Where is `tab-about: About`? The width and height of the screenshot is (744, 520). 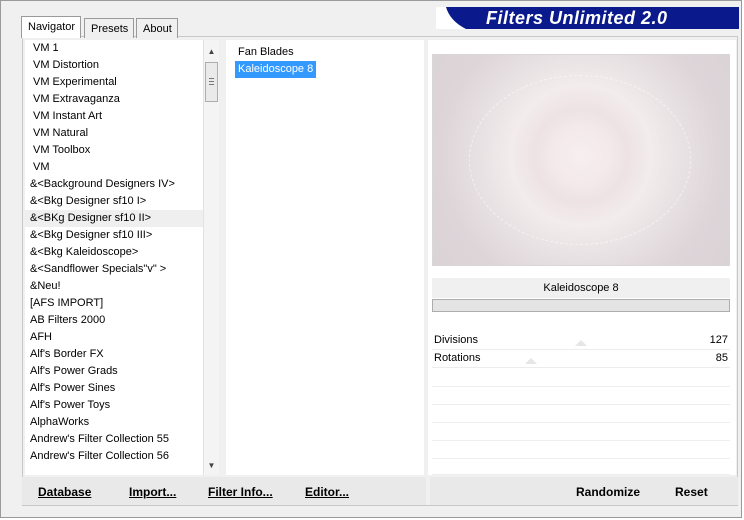 tab-about: About is located at coordinates (157, 28).